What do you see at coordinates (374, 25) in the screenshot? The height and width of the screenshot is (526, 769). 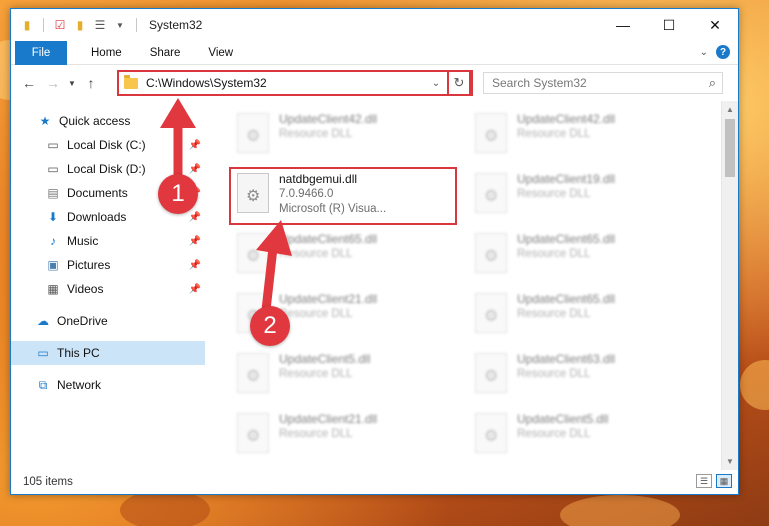 I see `title-bar: ▮ ☑ ▮ ☰ ▼ System32 — ☐ ✕` at bounding box center [374, 25].